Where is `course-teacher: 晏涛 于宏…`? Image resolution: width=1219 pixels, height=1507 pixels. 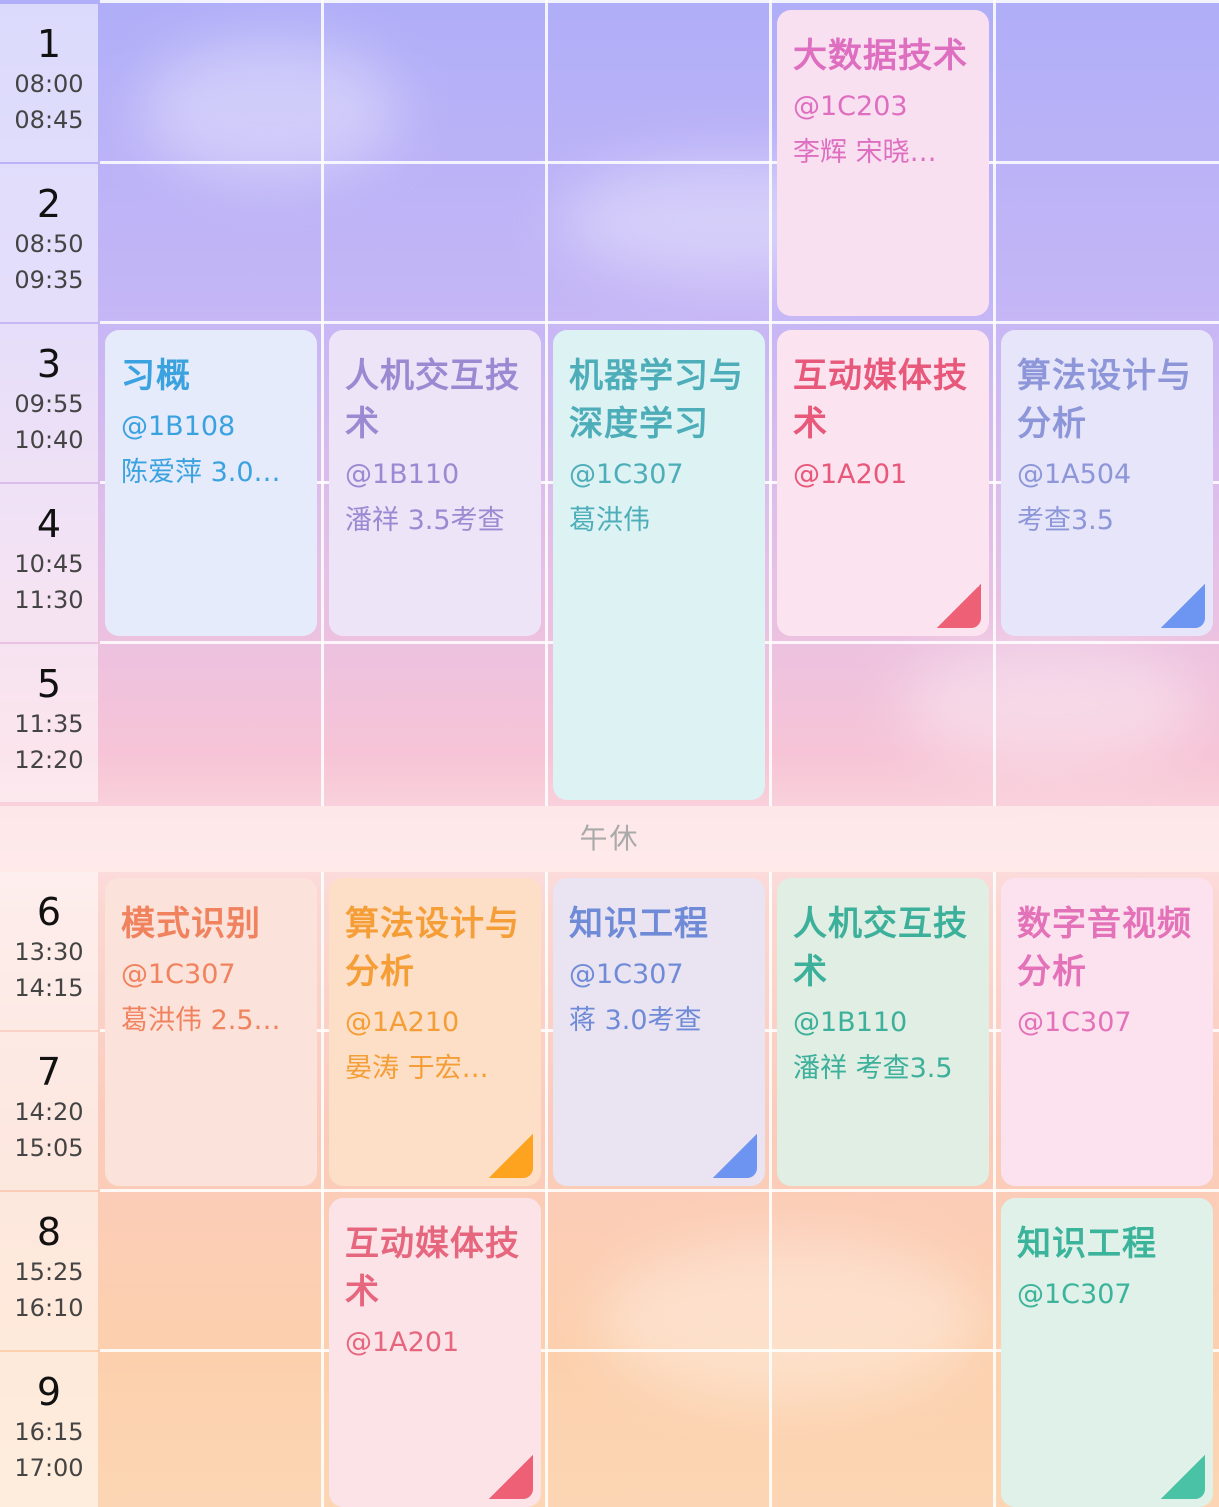 course-teacher: 晏涛 于宏… is located at coordinates (417, 1068).